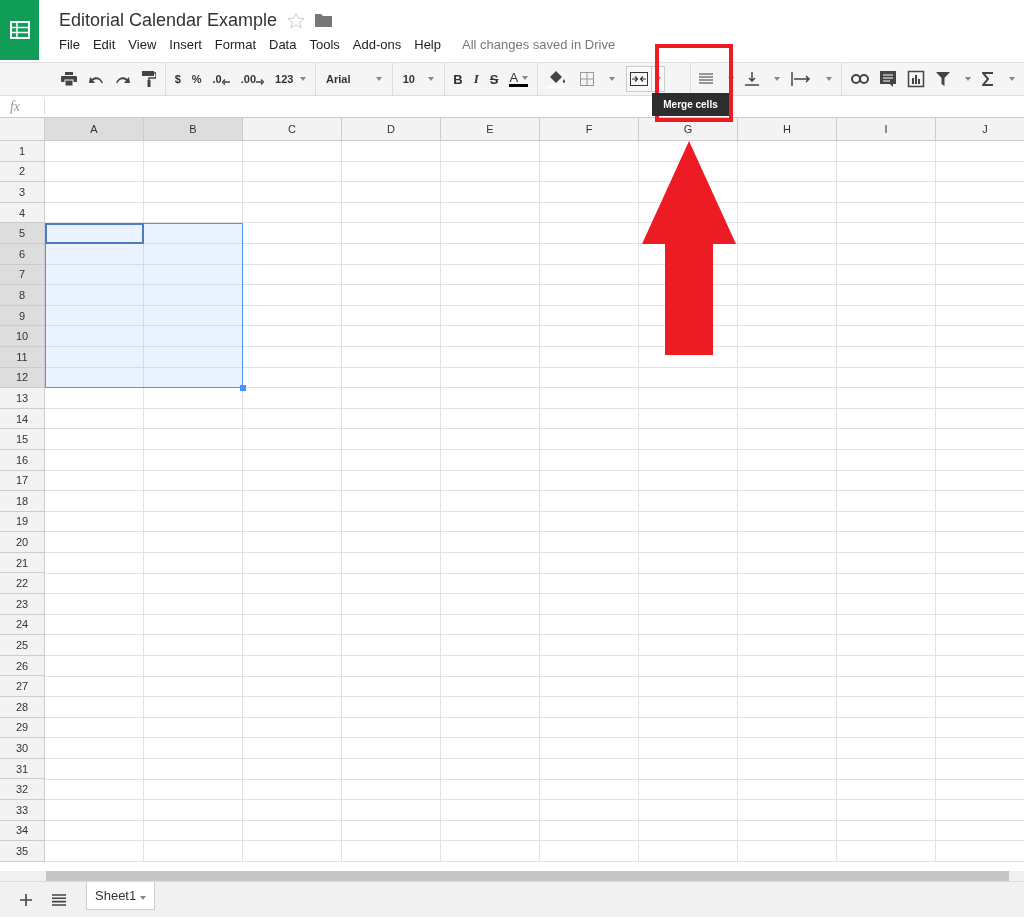 The height and width of the screenshot is (918, 1024). Describe the element at coordinates (787, 129) in the screenshot. I see `column-header: H` at that location.